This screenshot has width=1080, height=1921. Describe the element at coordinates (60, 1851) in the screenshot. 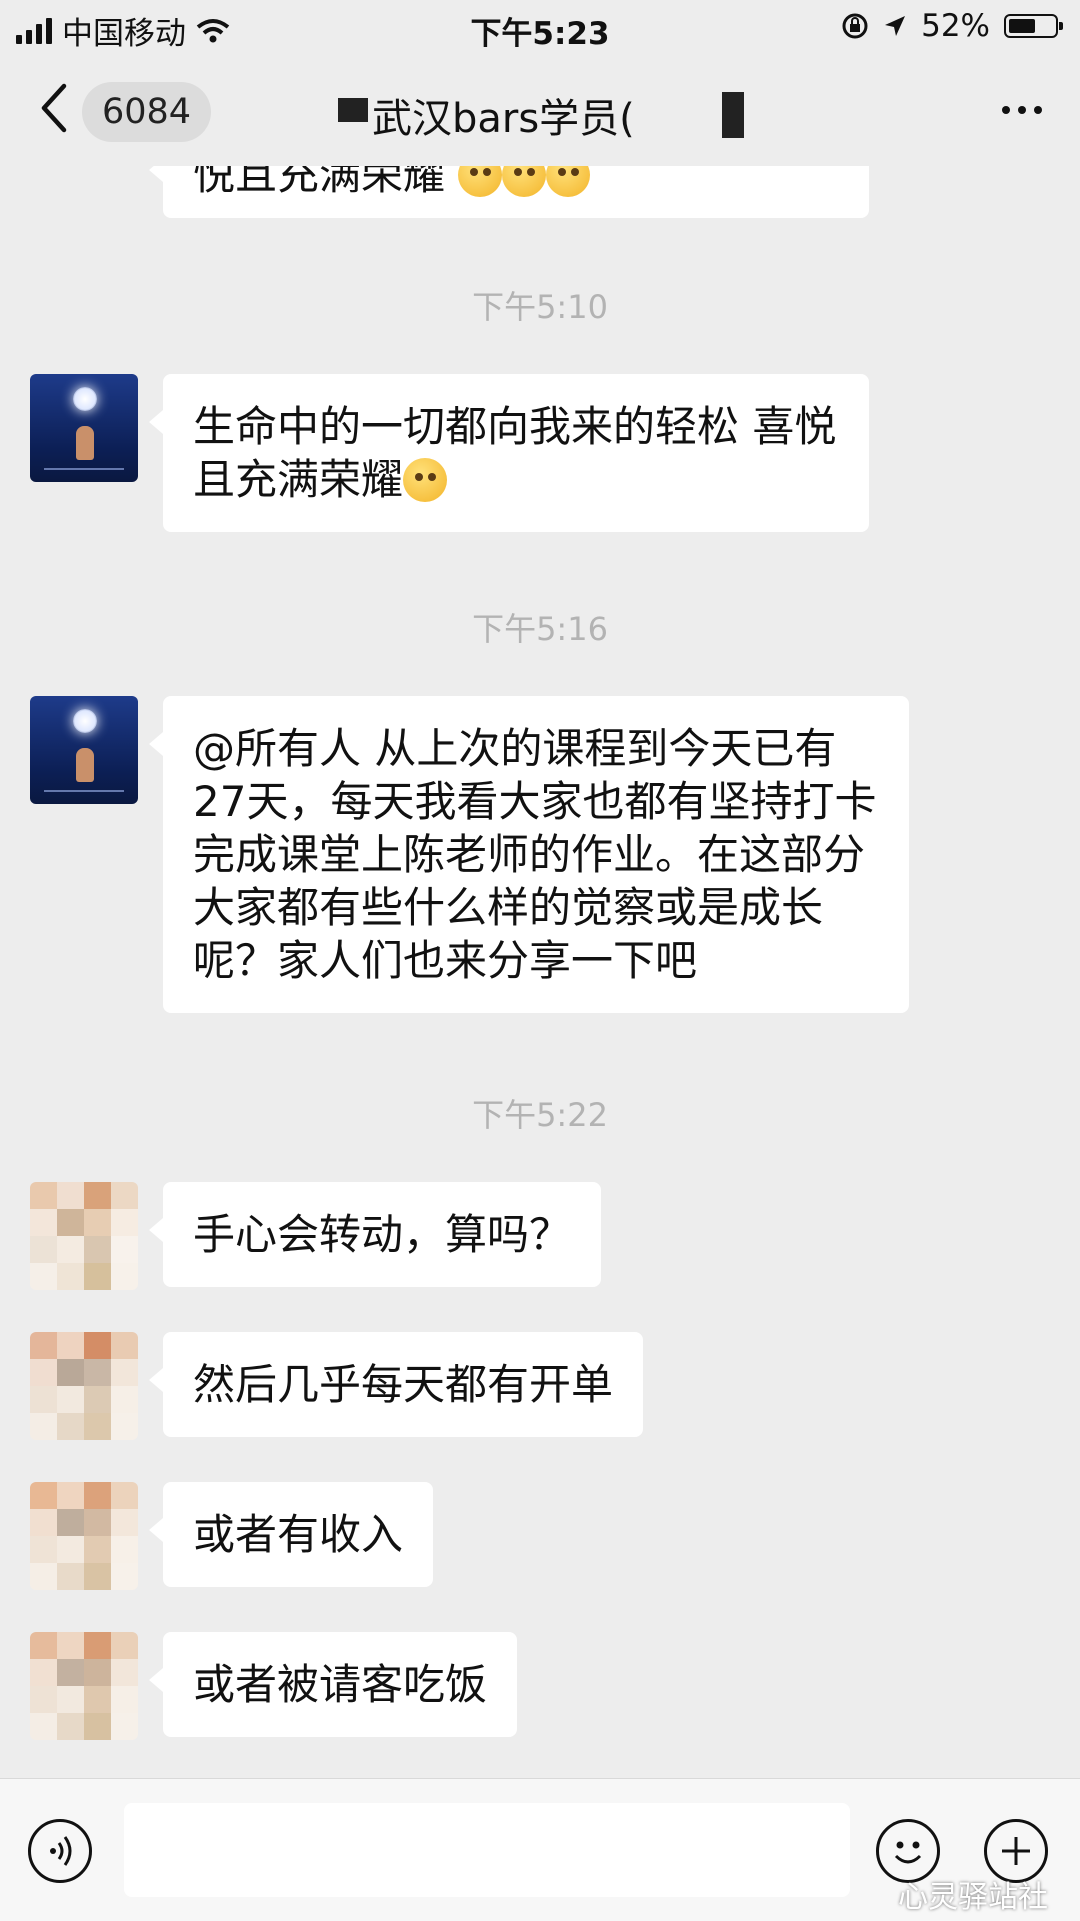

I see `voice-icon` at that location.